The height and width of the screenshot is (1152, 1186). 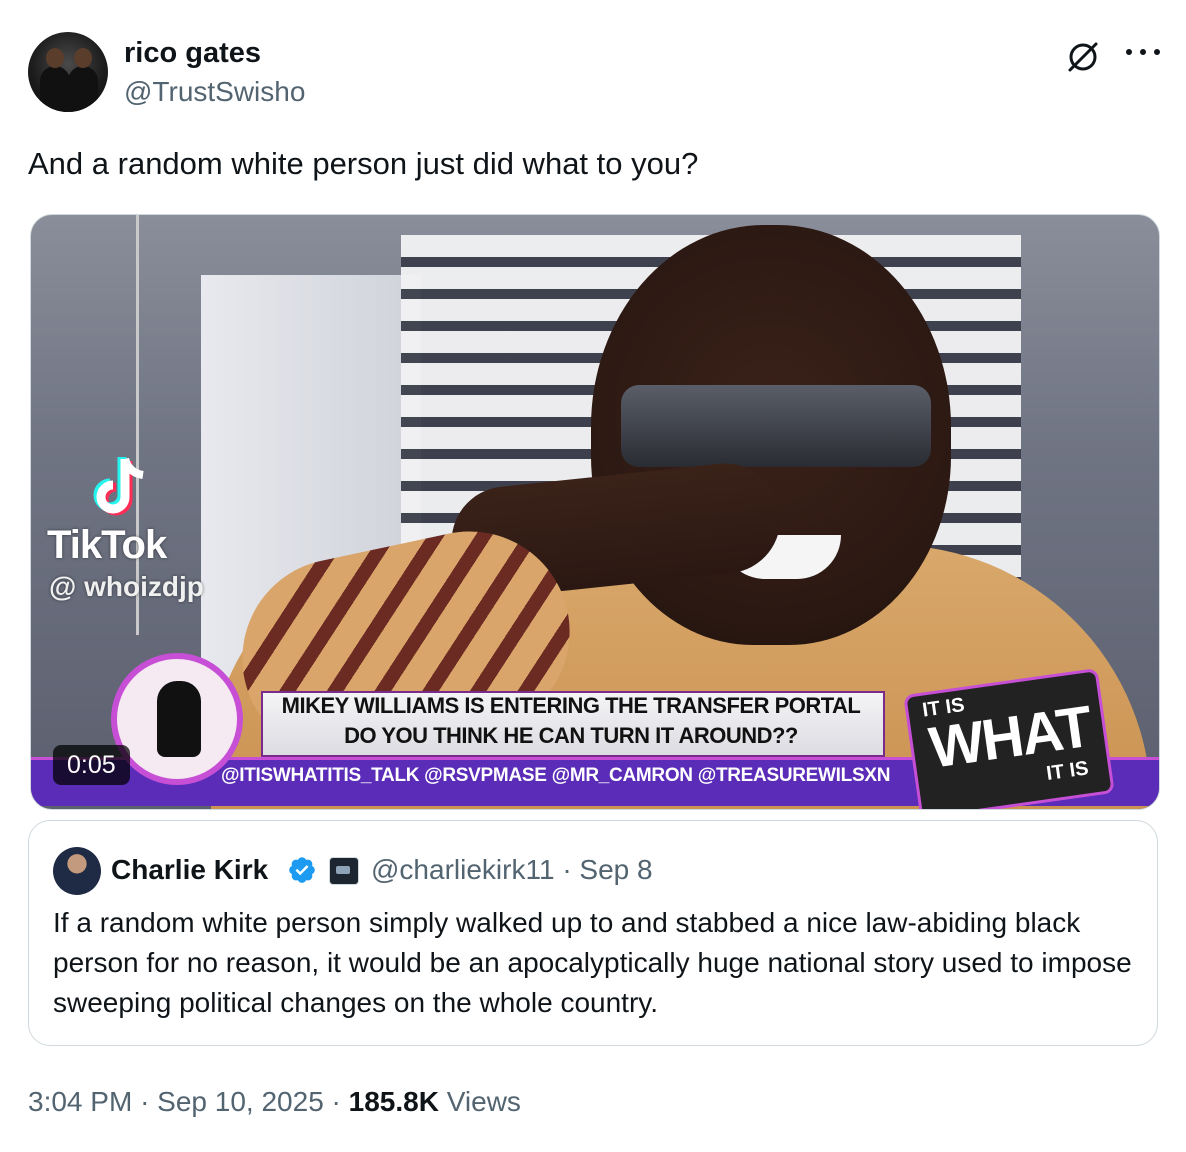 I want to click on tiktok-brand: TikTok, so click(x=107, y=545).